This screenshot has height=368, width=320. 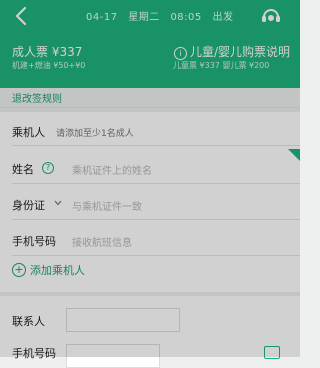 What do you see at coordinates (112, 169) in the screenshot?
I see `name-input: 乘机证件上的姓名` at bounding box center [112, 169].